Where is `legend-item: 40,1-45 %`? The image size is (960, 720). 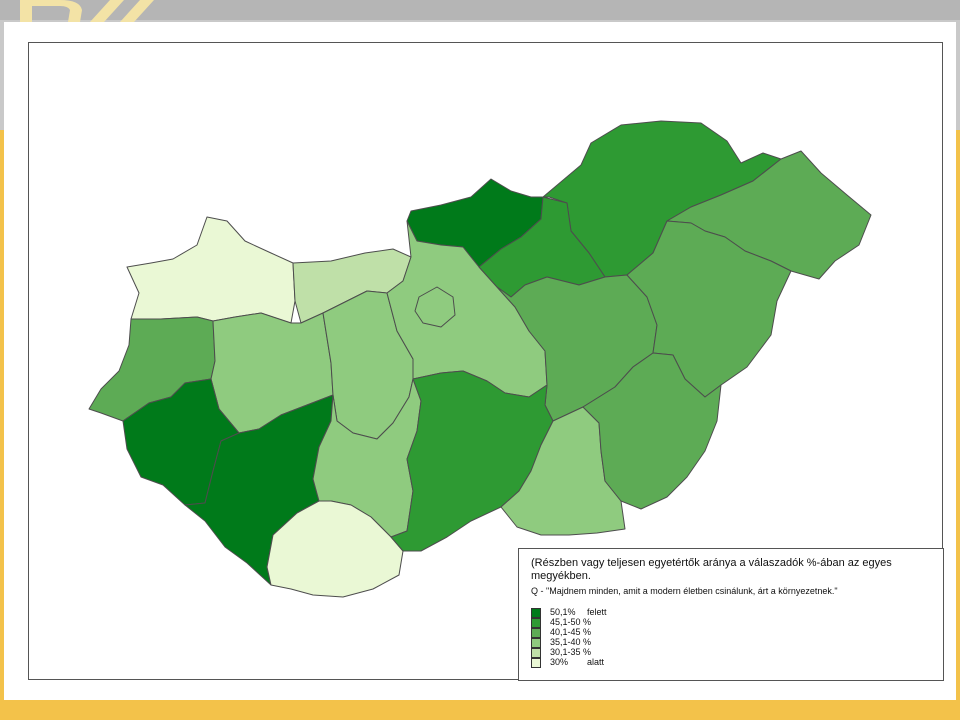 legend-item: 40,1-45 % is located at coordinates (732, 632).